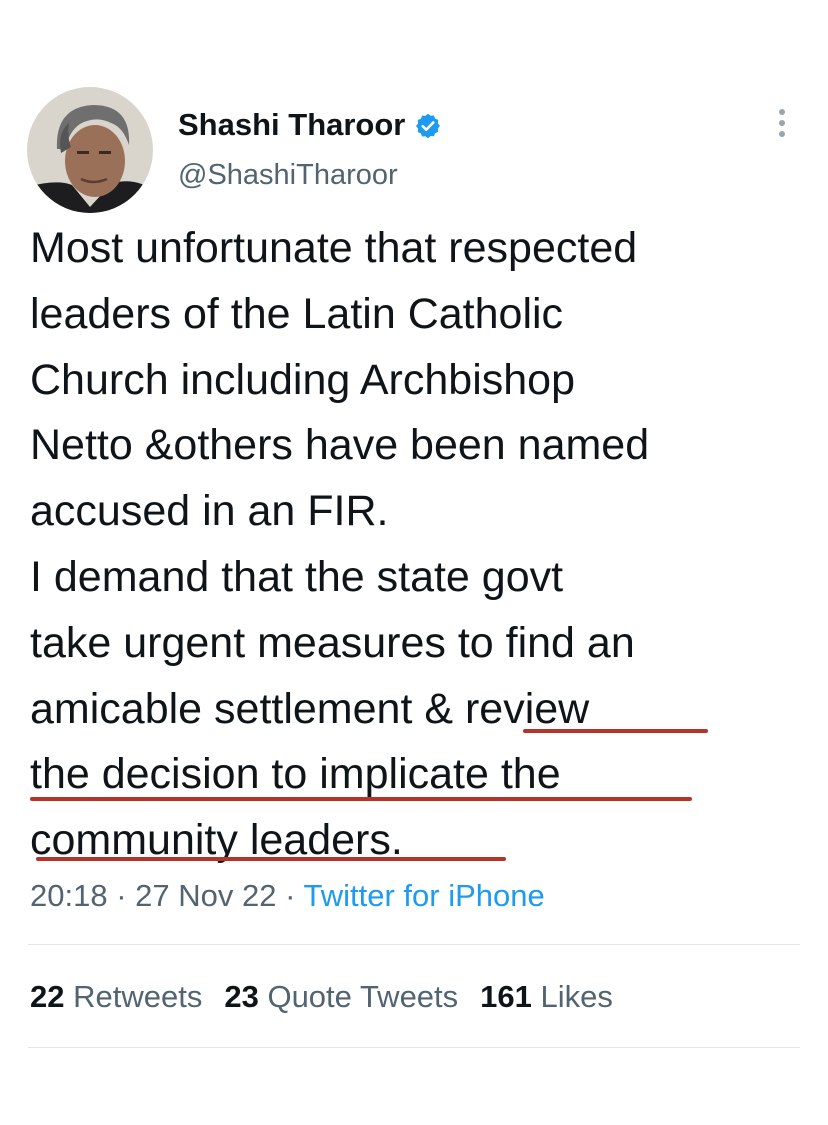 The width and height of the screenshot is (828, 1125). What do you see at coordinates (363, 996) in the screenshot?
I see `quote-tweets-label: Quote Tweets` at bounding box center [363, 996].